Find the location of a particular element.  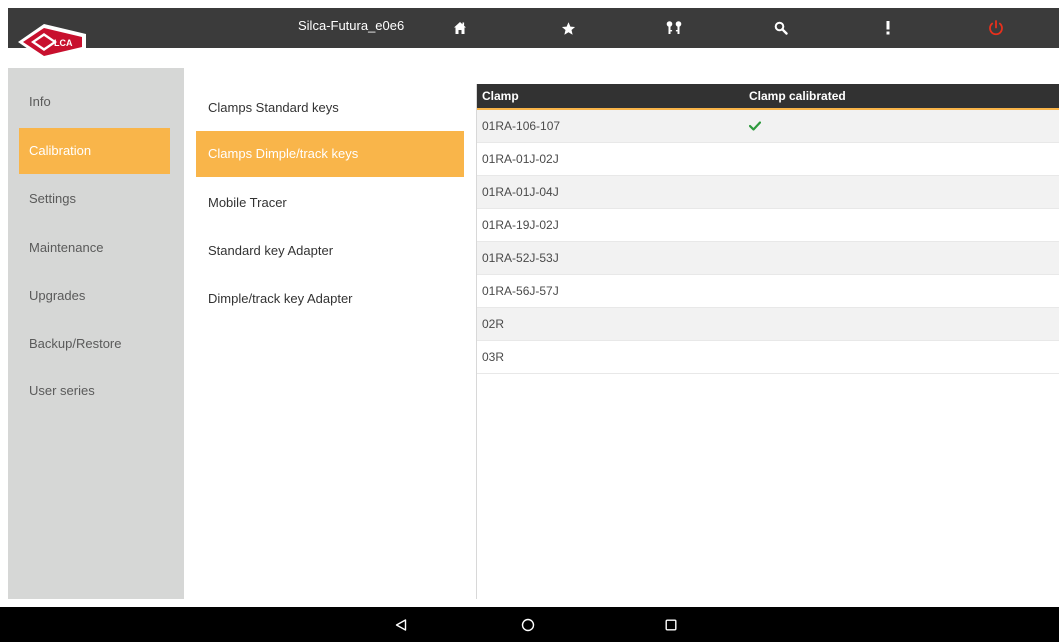

sidebar-item-calibration: Calibration is located at coordinates (94, 151).